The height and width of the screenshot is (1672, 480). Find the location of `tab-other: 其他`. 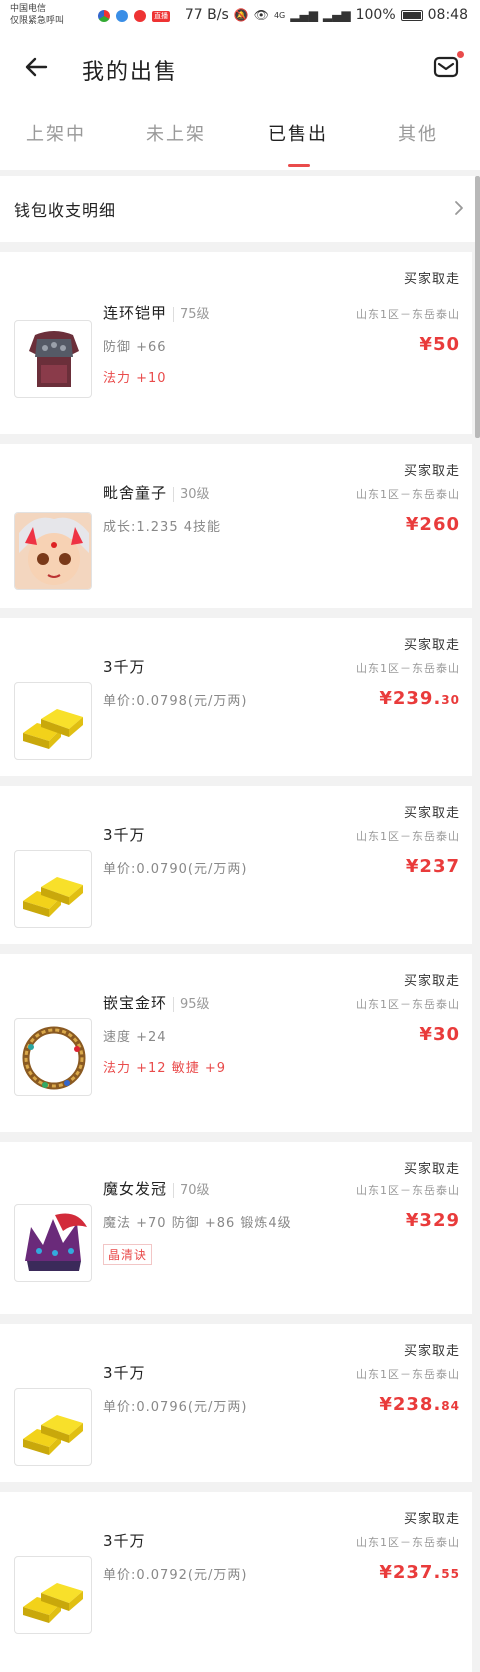

tab-other: 其他 is located at coordinates (418, 133).